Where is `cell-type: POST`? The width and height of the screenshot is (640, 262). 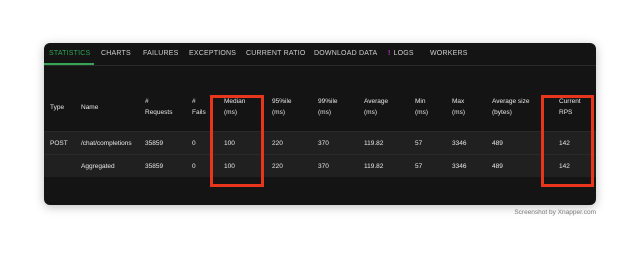
cell-type: POST is located at coordinates (59, 143).